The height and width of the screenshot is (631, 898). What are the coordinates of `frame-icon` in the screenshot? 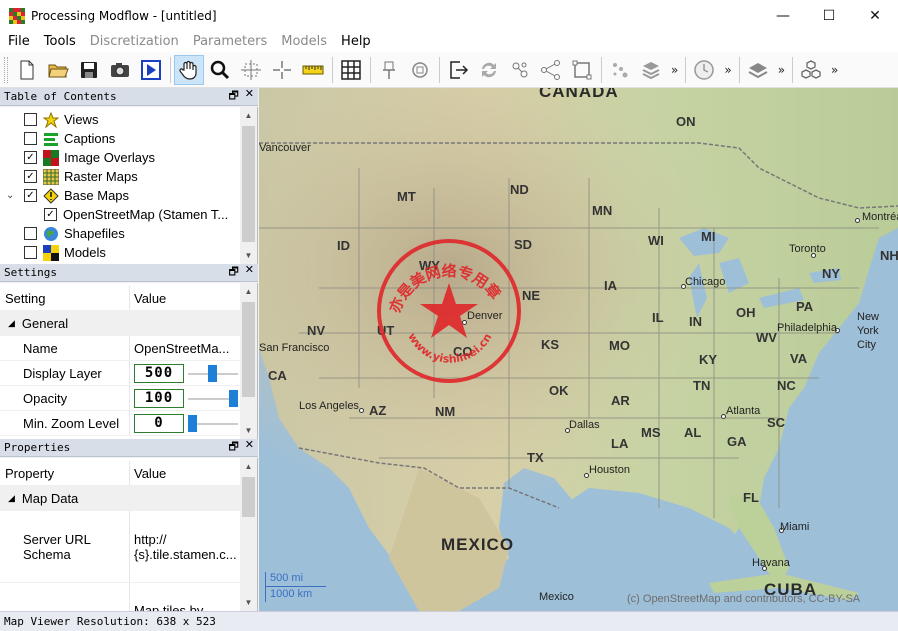 It's located at (582, 70).